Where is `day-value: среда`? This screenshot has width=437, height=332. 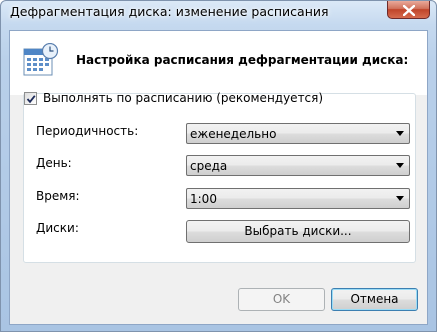
day-value: среда is located at coordinates (209, 166).